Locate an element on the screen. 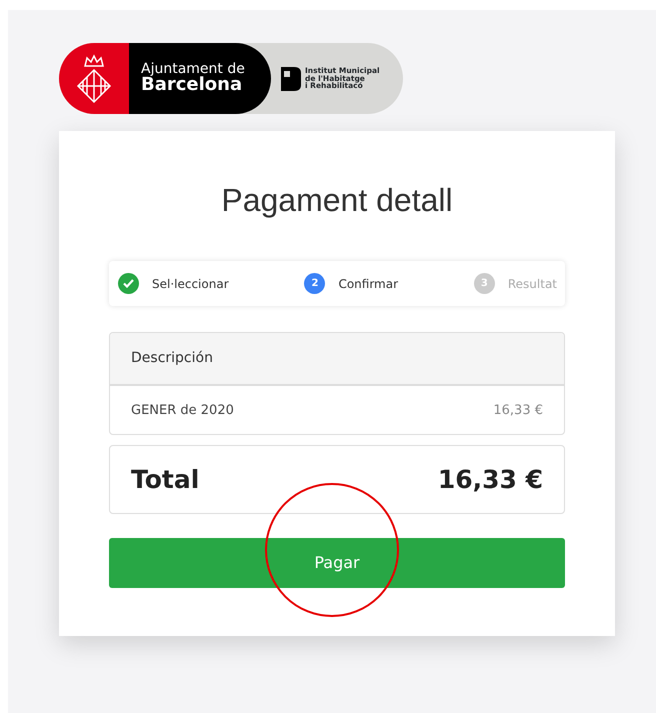 The height and width of the screenshot is (713, 656). step-label: Resultat is located at coordinates (532, 284).